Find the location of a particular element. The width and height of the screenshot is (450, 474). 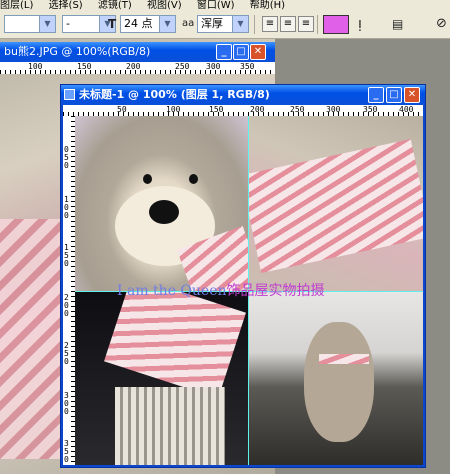

photo-bear-scarf-tassels is located at coordinates (161, 378).